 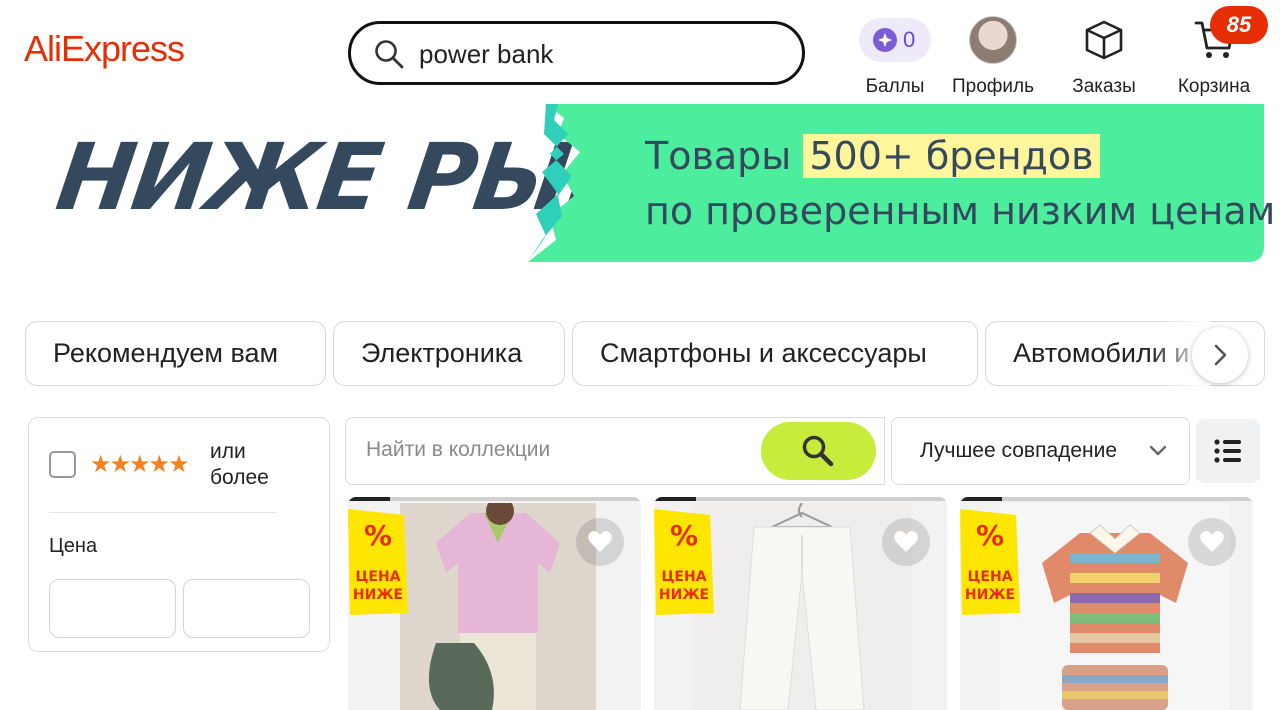 What do you see at coordinates (960, 211) in the screenshot?
I see `banner-line-2: по проверенным низким ценам` at bounding box center [960, 211].